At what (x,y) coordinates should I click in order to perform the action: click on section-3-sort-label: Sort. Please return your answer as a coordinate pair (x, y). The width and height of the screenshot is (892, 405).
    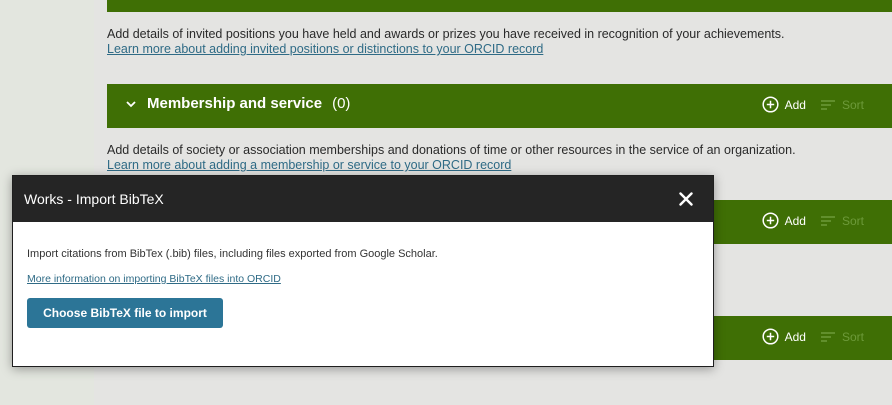
    Looking at the image, I should click on (852, 220).